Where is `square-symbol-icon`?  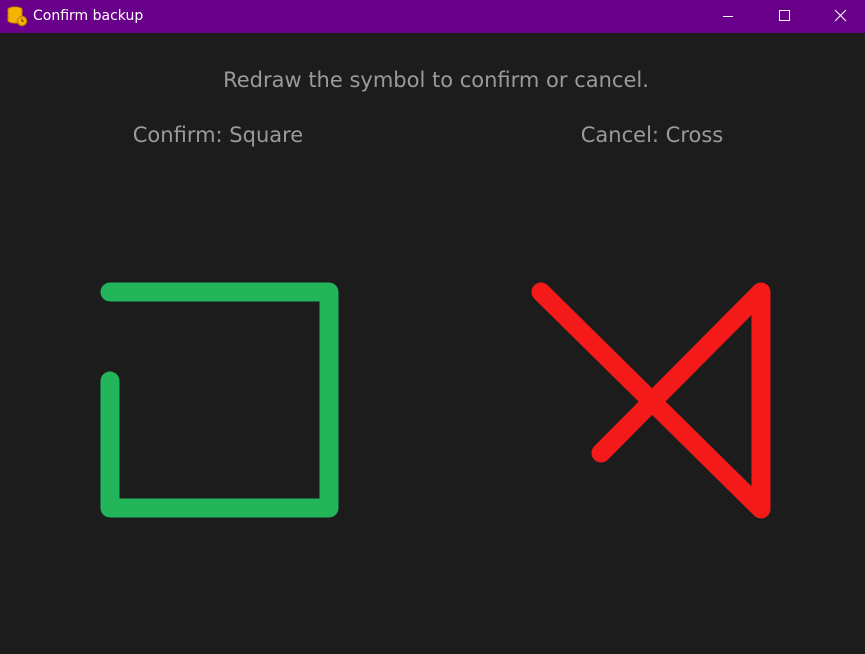 square-symbol-icon is located at coordinates (219, 400).